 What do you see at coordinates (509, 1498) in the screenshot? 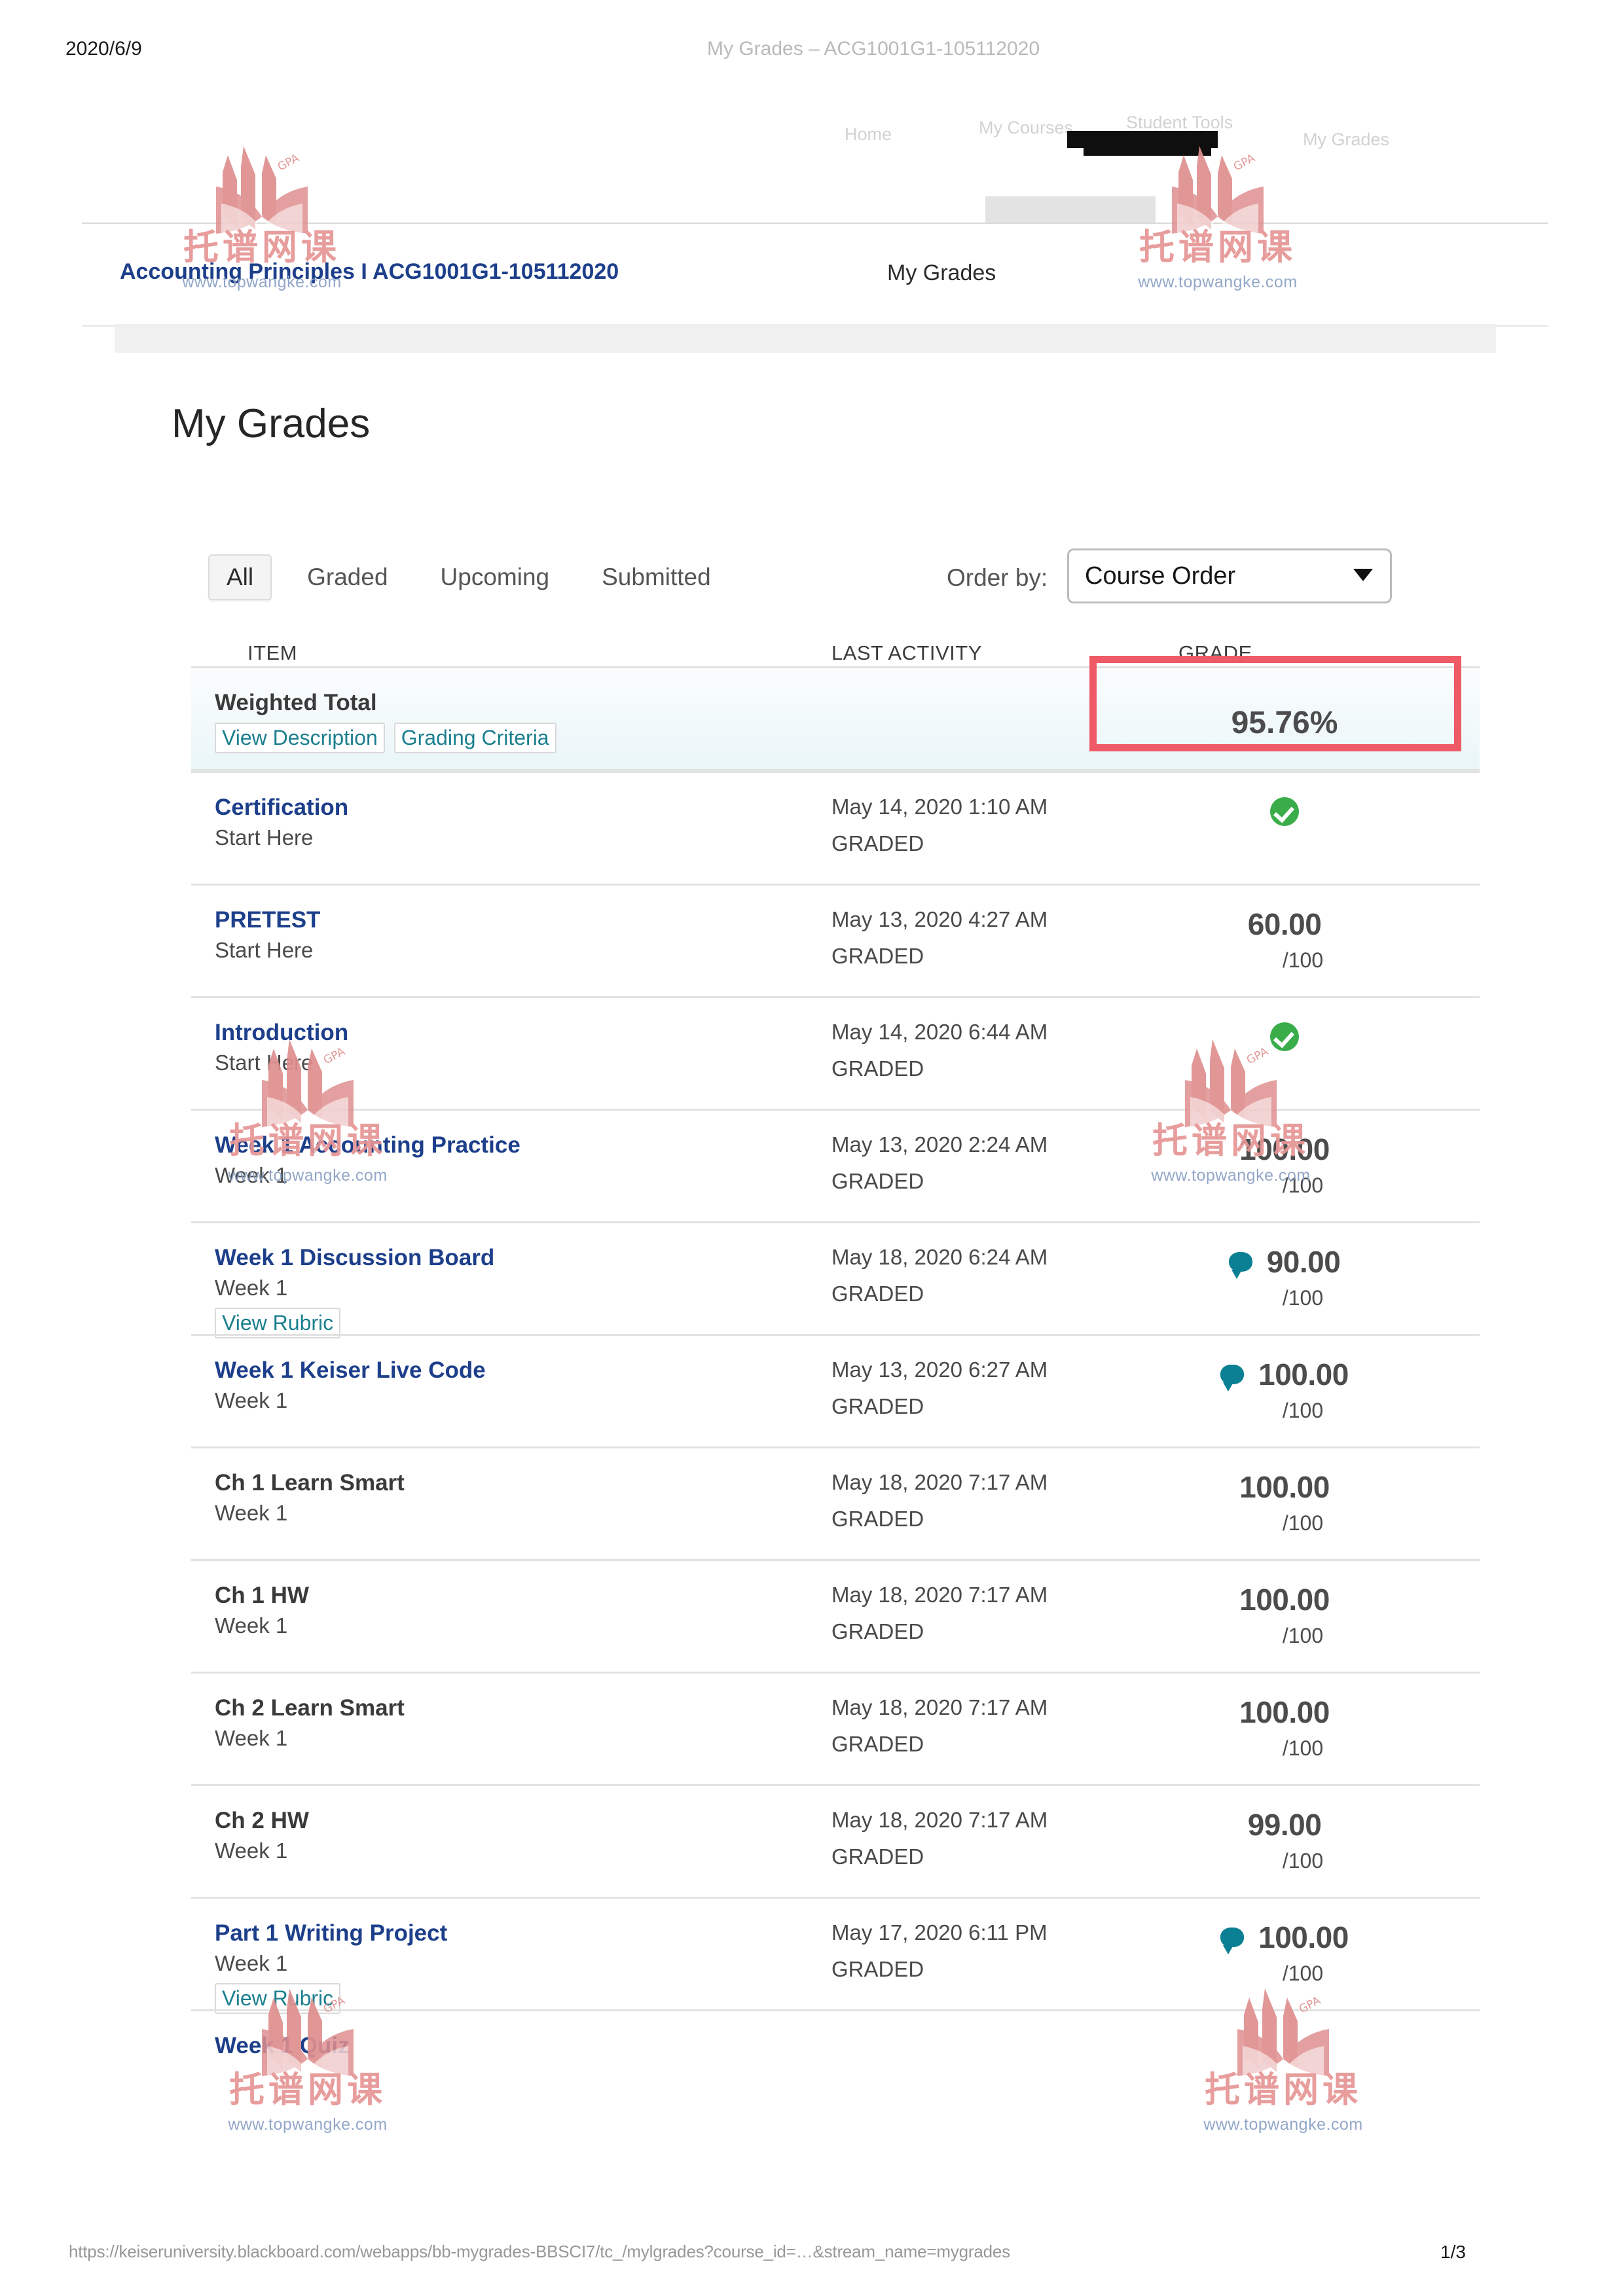
I see `cell-item: Ch 1 Learn Smart Week 1` at bounding box center [509, 1498].